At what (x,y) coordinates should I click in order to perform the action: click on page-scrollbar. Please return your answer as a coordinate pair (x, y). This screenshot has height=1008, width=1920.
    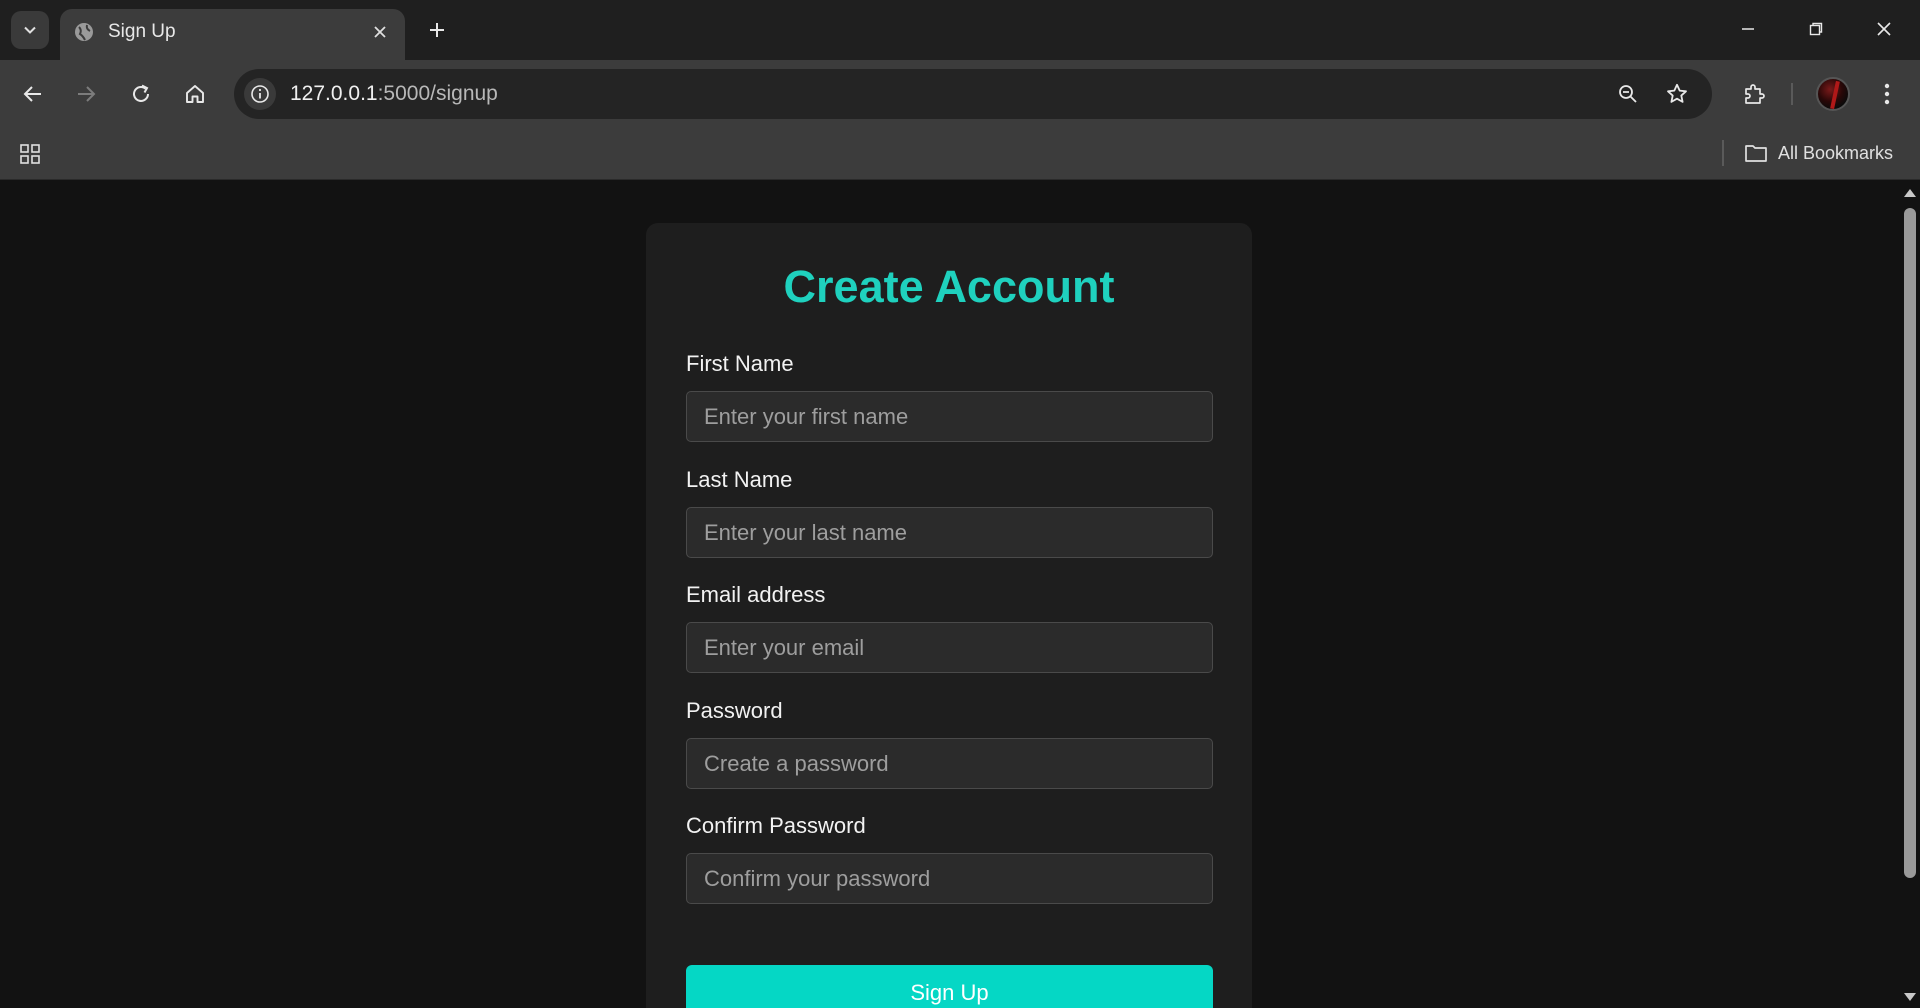
    Looking at the image, I should click on (1910, 594).